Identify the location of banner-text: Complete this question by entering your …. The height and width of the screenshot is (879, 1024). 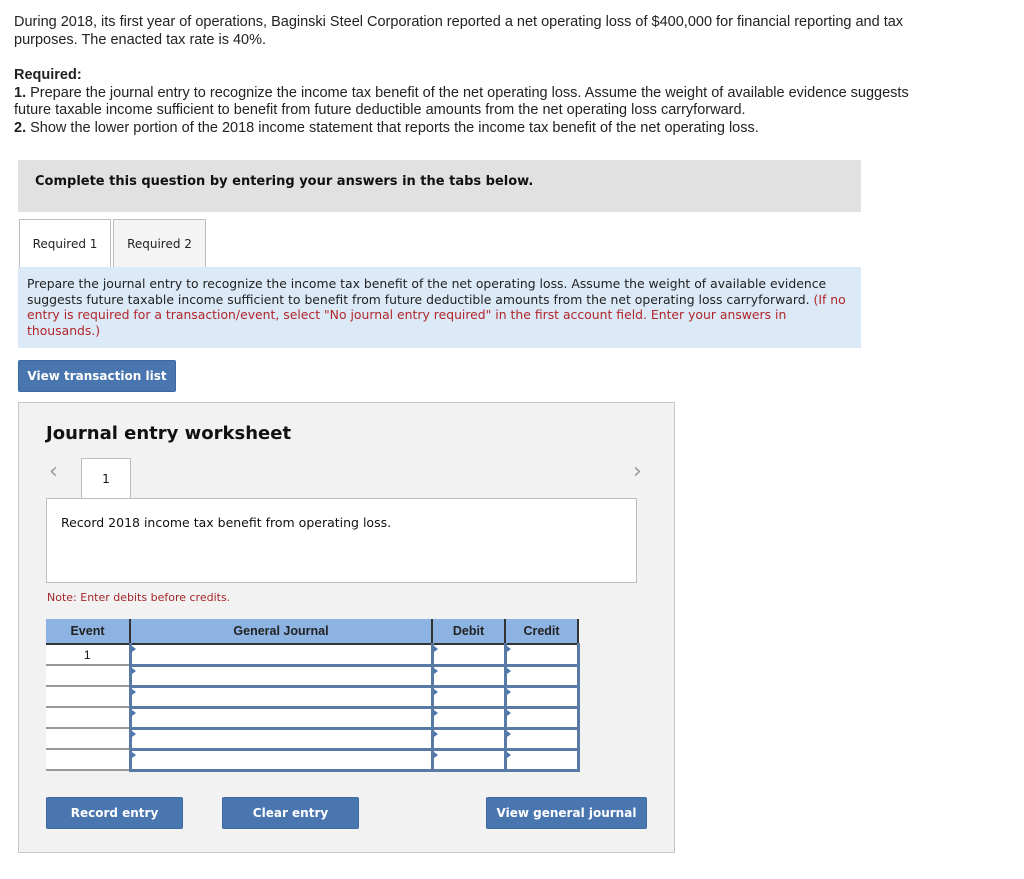
(284, 181).